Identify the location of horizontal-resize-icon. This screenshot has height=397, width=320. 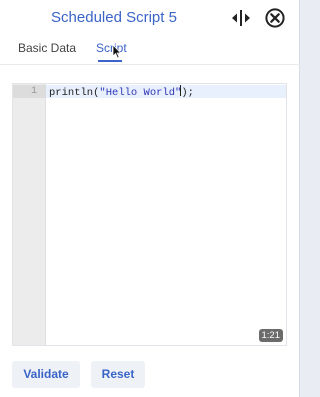
(241, 18).